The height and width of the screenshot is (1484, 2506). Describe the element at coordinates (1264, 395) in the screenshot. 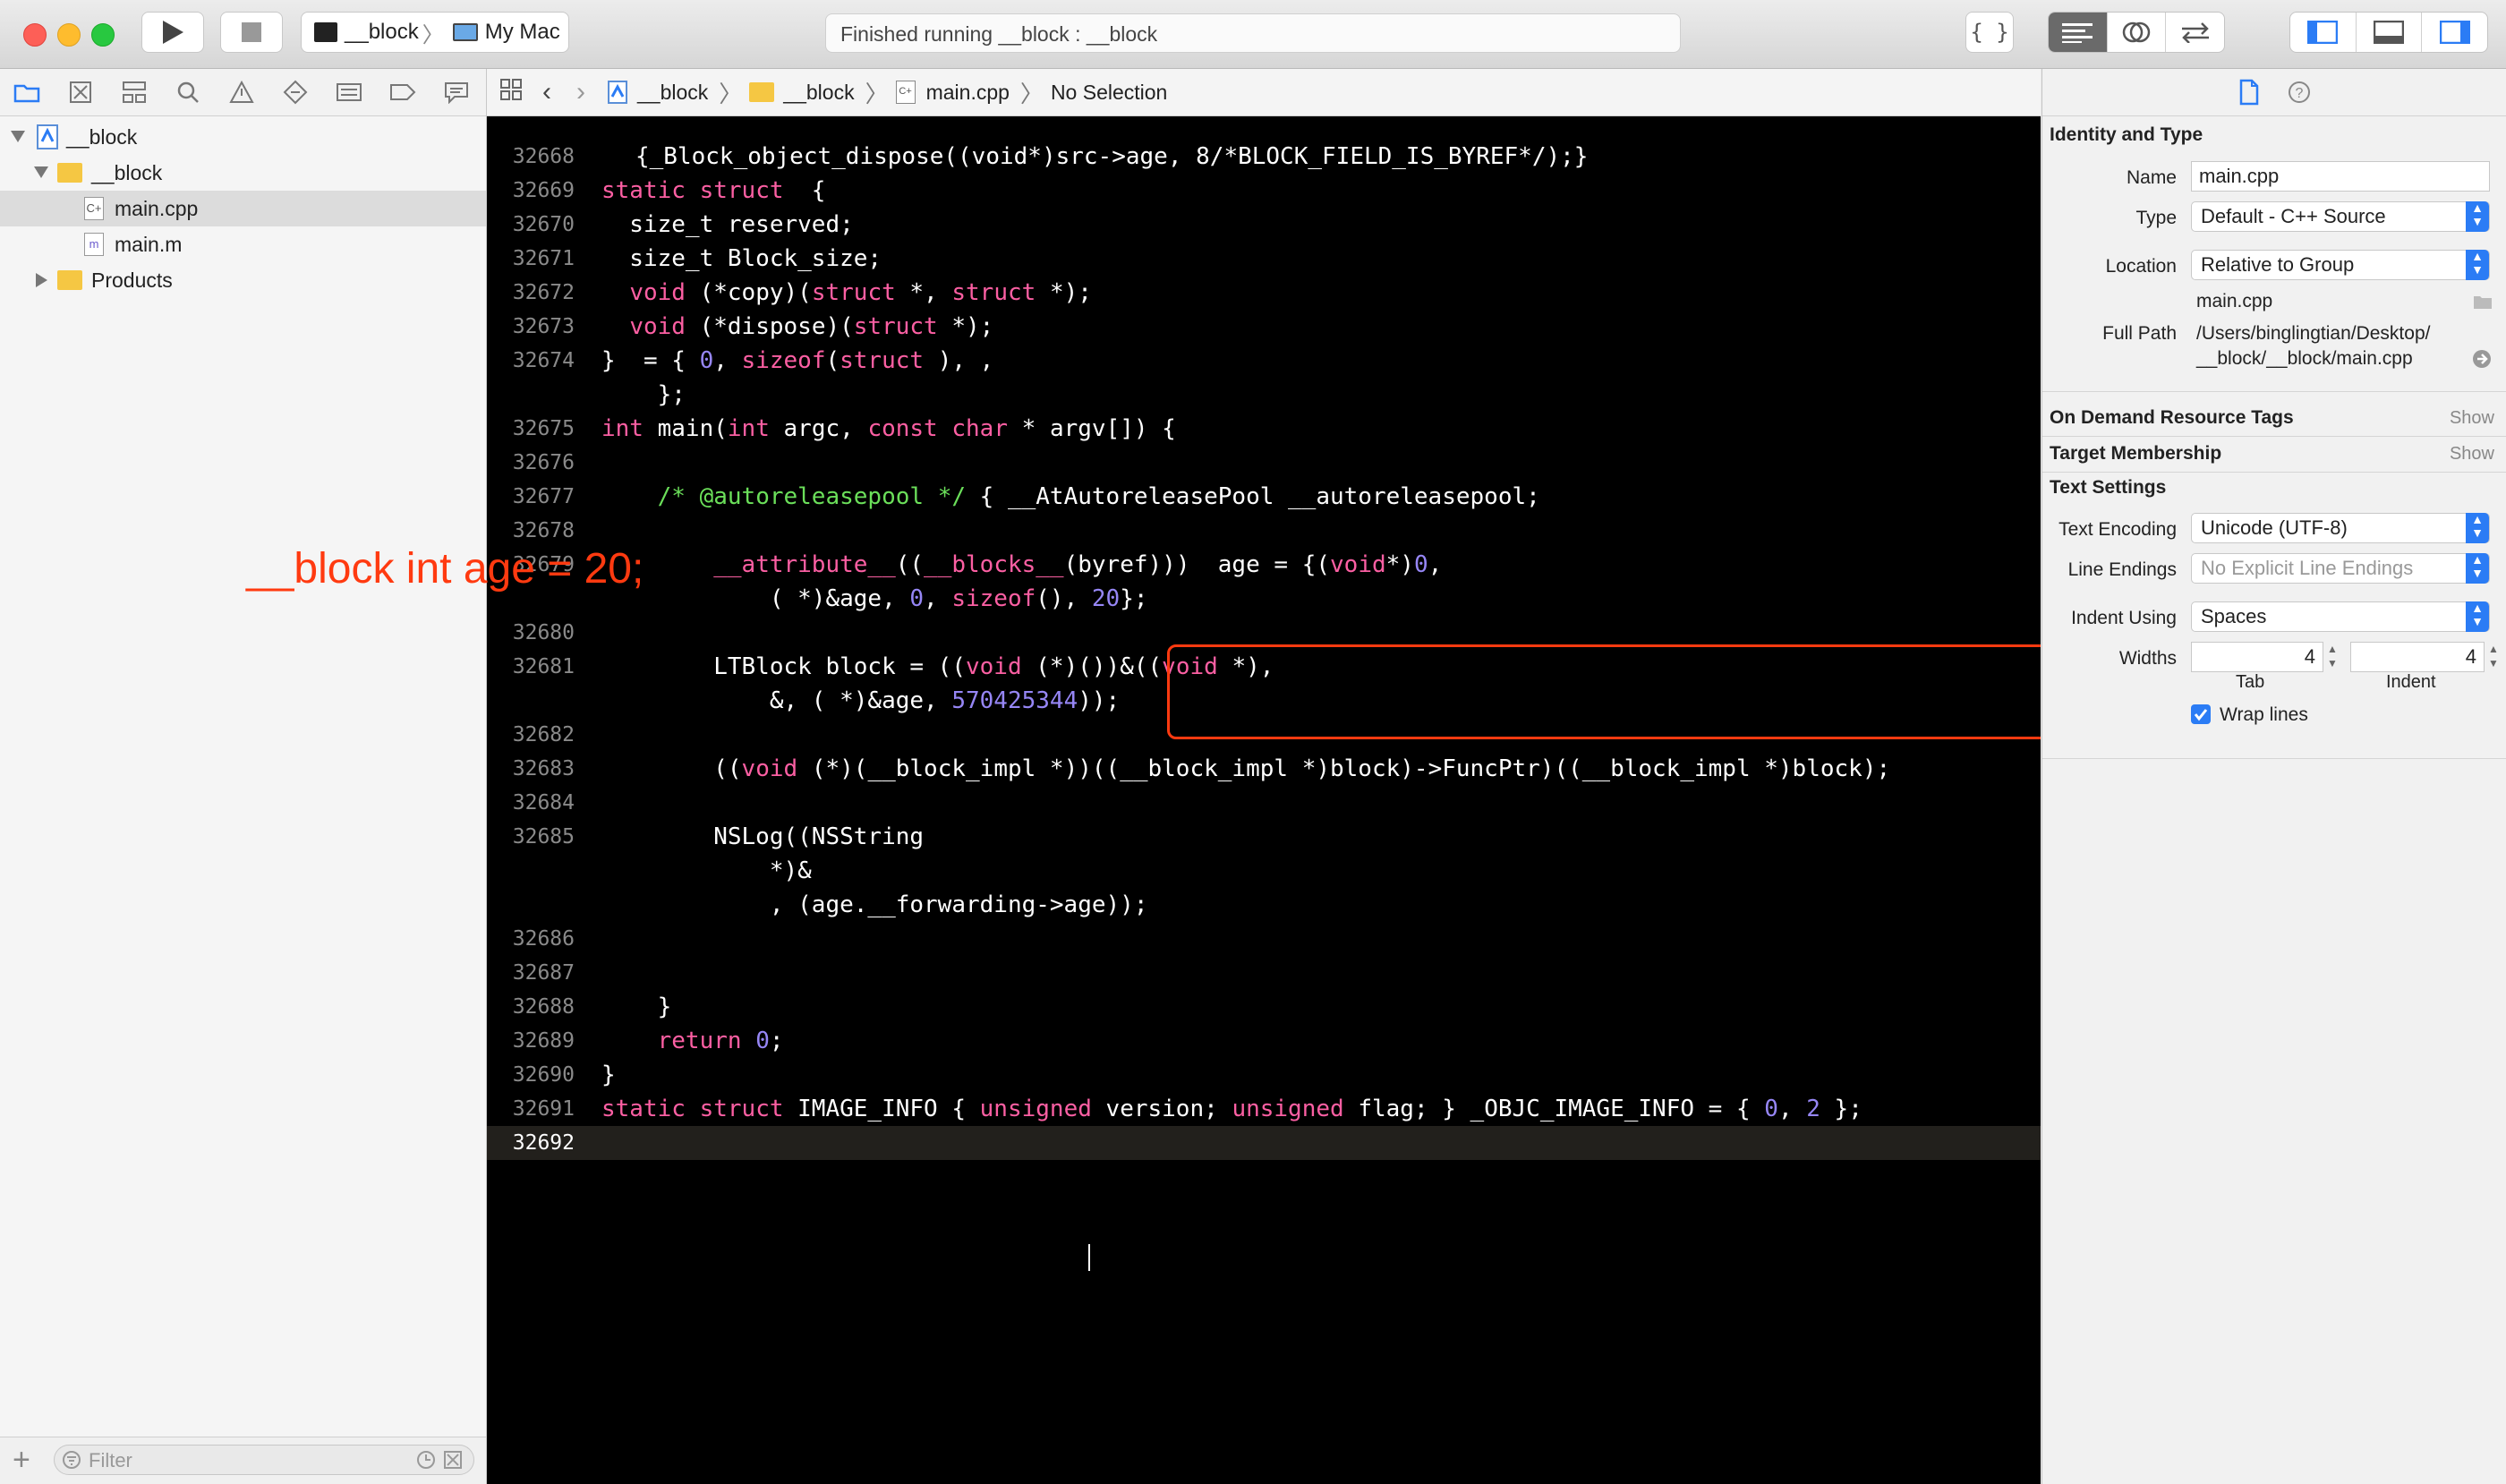

I see `code-line: };` at that location.